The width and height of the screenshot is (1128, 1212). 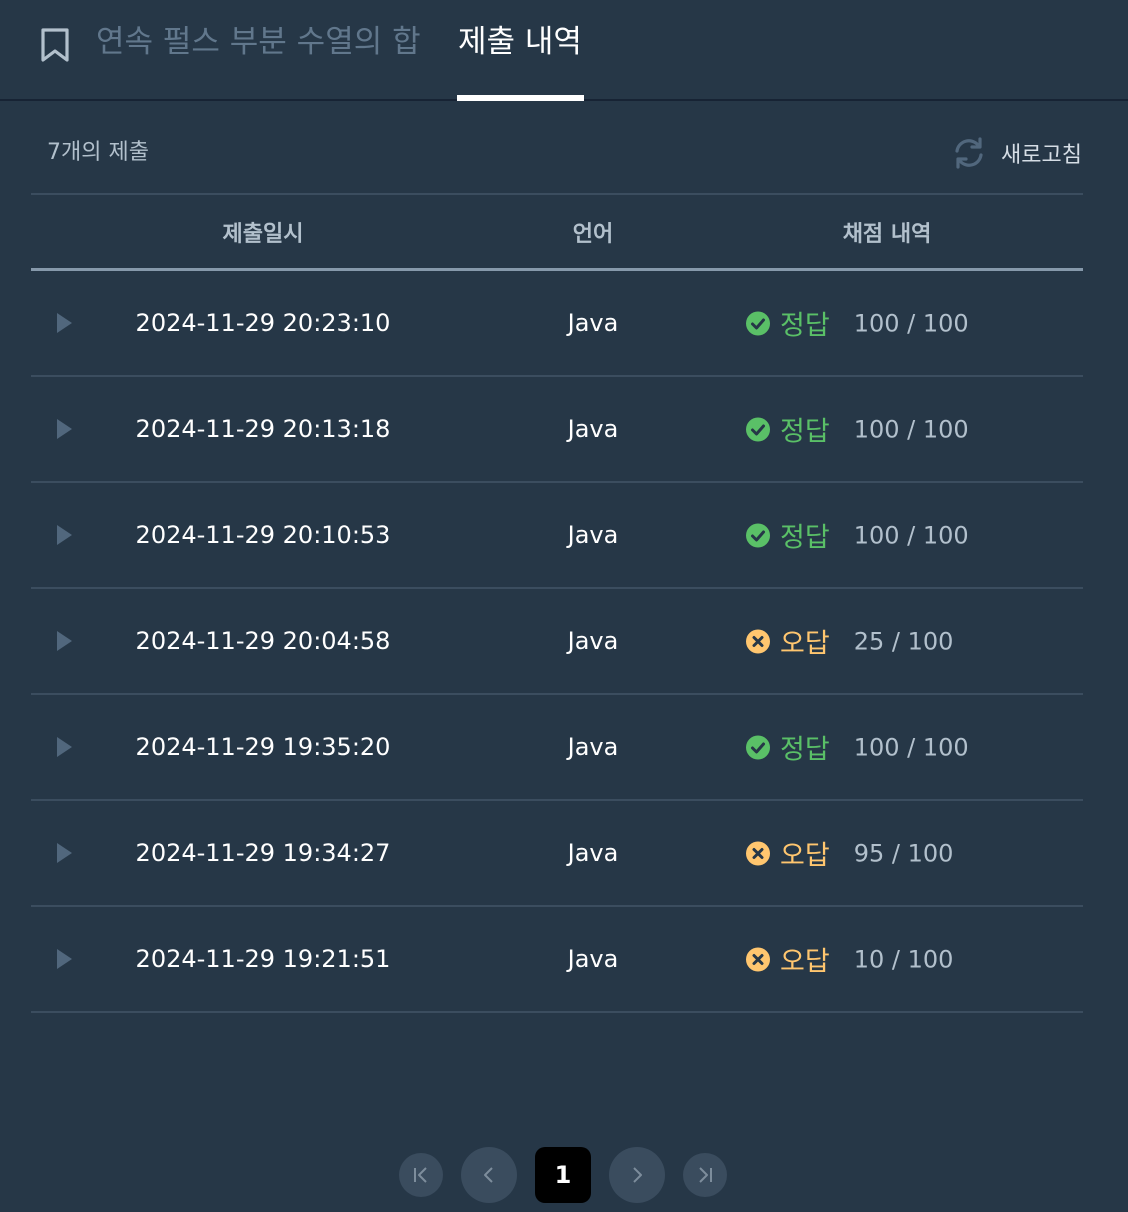 What do you see at coordinates (258, 42) in the screenshot?
I see `tab-problem: 연속 펄스 부분 수열의 합` at bounding box center [258, 42].